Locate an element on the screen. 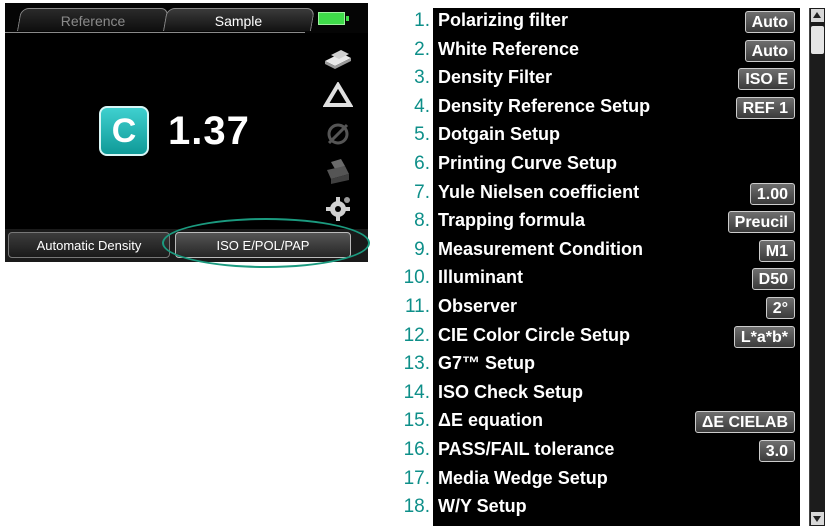 Image resolution: width=828 pixels, height=526 pixels. menu-item-value: L*a*b* is located at coordinates (764, 337).